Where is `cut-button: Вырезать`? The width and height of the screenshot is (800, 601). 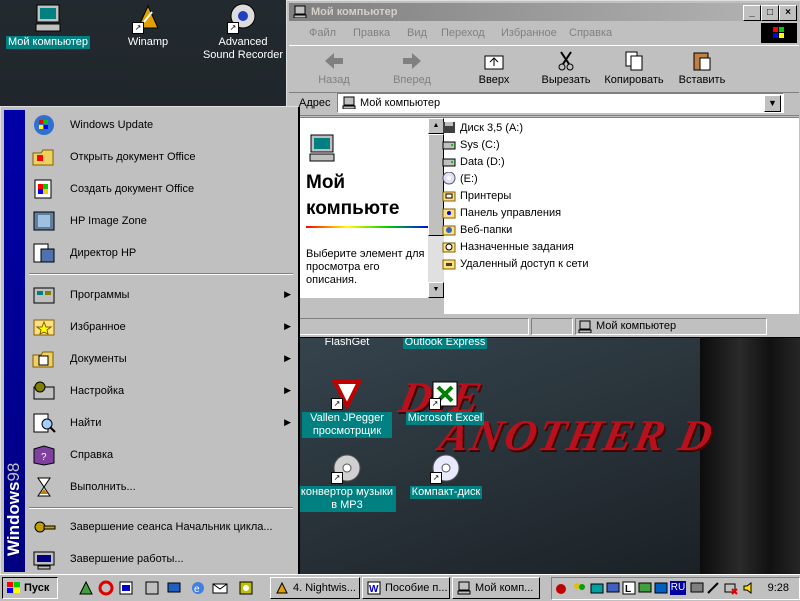
cut-button: Вырезать is located at coordinates (566, 68).